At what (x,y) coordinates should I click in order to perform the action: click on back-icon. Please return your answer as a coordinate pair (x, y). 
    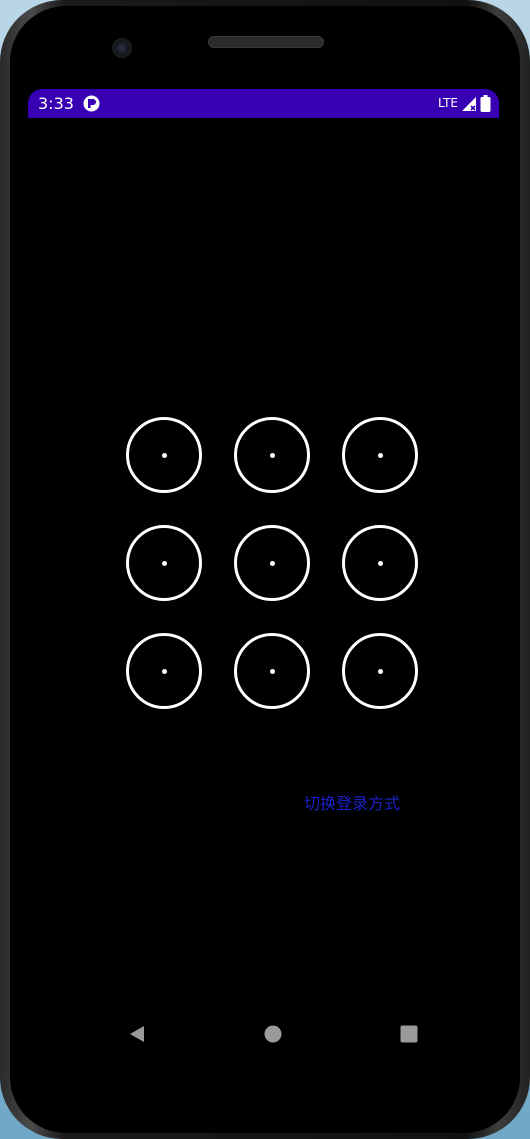
    Looking at the image, I should click on (137, 1034).